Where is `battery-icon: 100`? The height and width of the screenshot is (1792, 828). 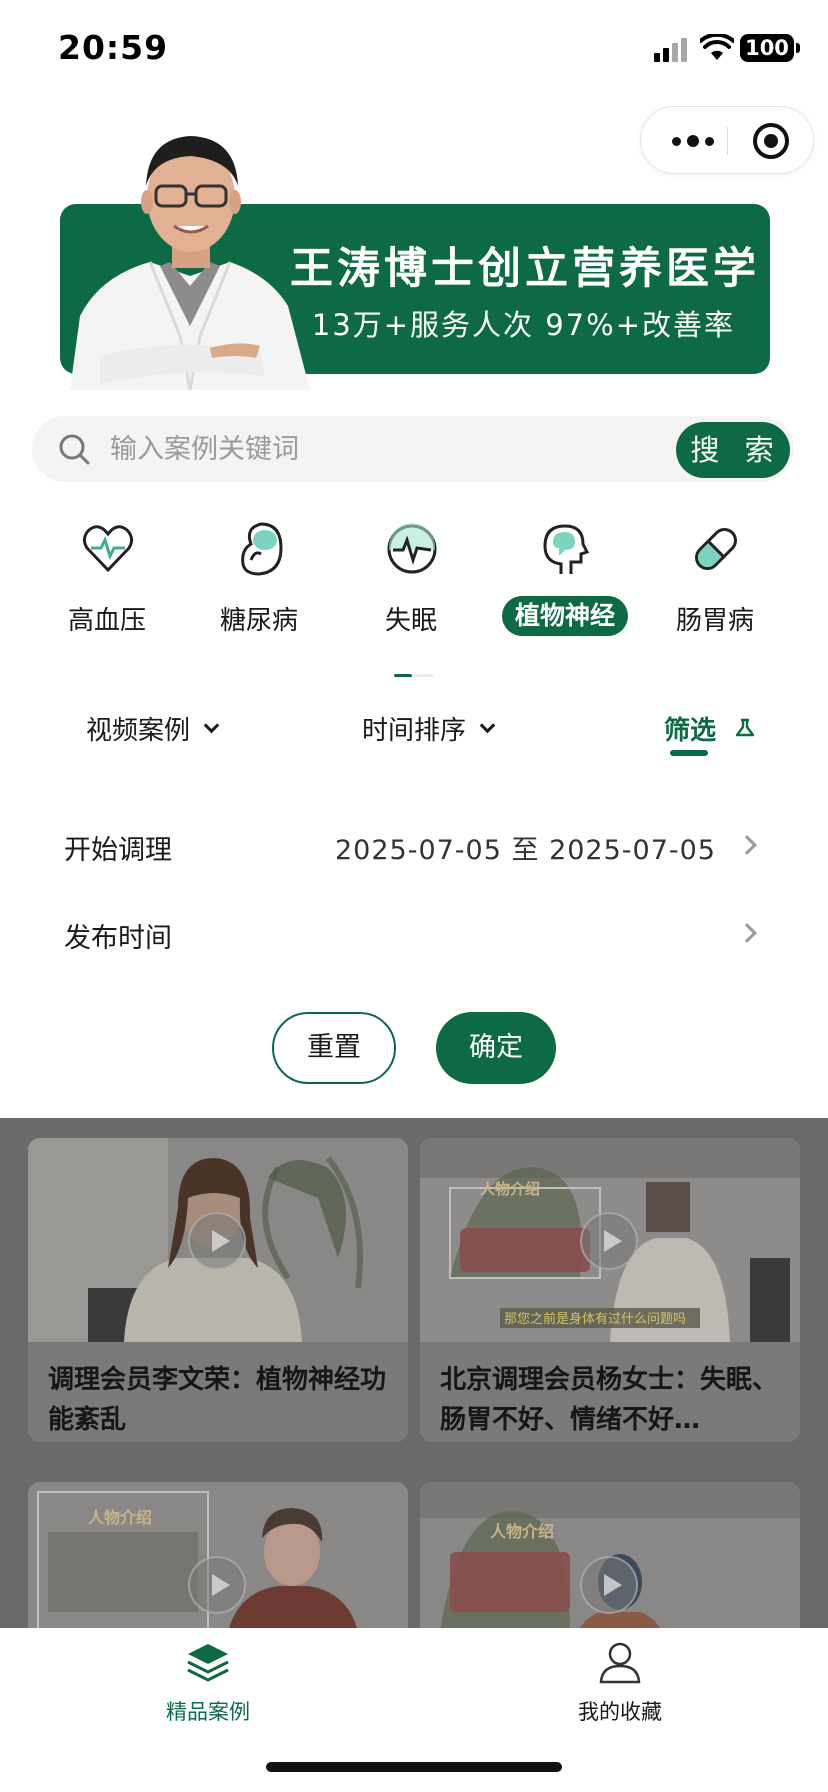
battery-icon: 100 is located at coordinates (770, 48).